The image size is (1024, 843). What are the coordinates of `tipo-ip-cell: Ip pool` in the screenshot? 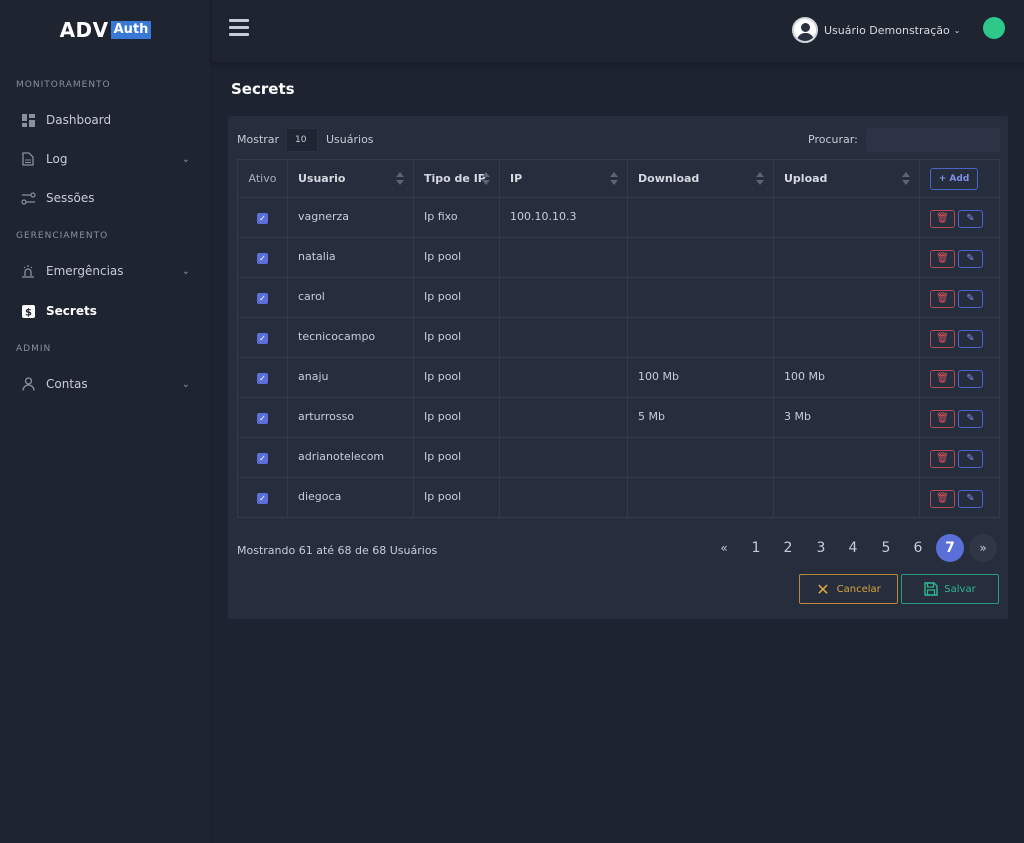 It's located at (456, 297).